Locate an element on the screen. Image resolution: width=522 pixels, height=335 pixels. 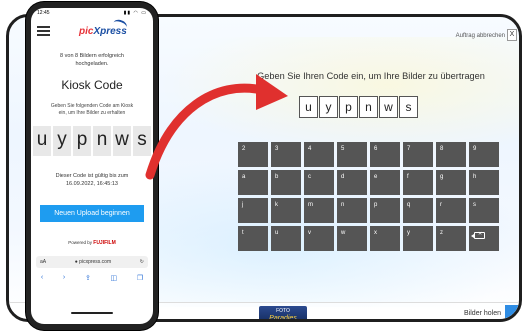
forward-icon: › is located at coordinates (64, 281).